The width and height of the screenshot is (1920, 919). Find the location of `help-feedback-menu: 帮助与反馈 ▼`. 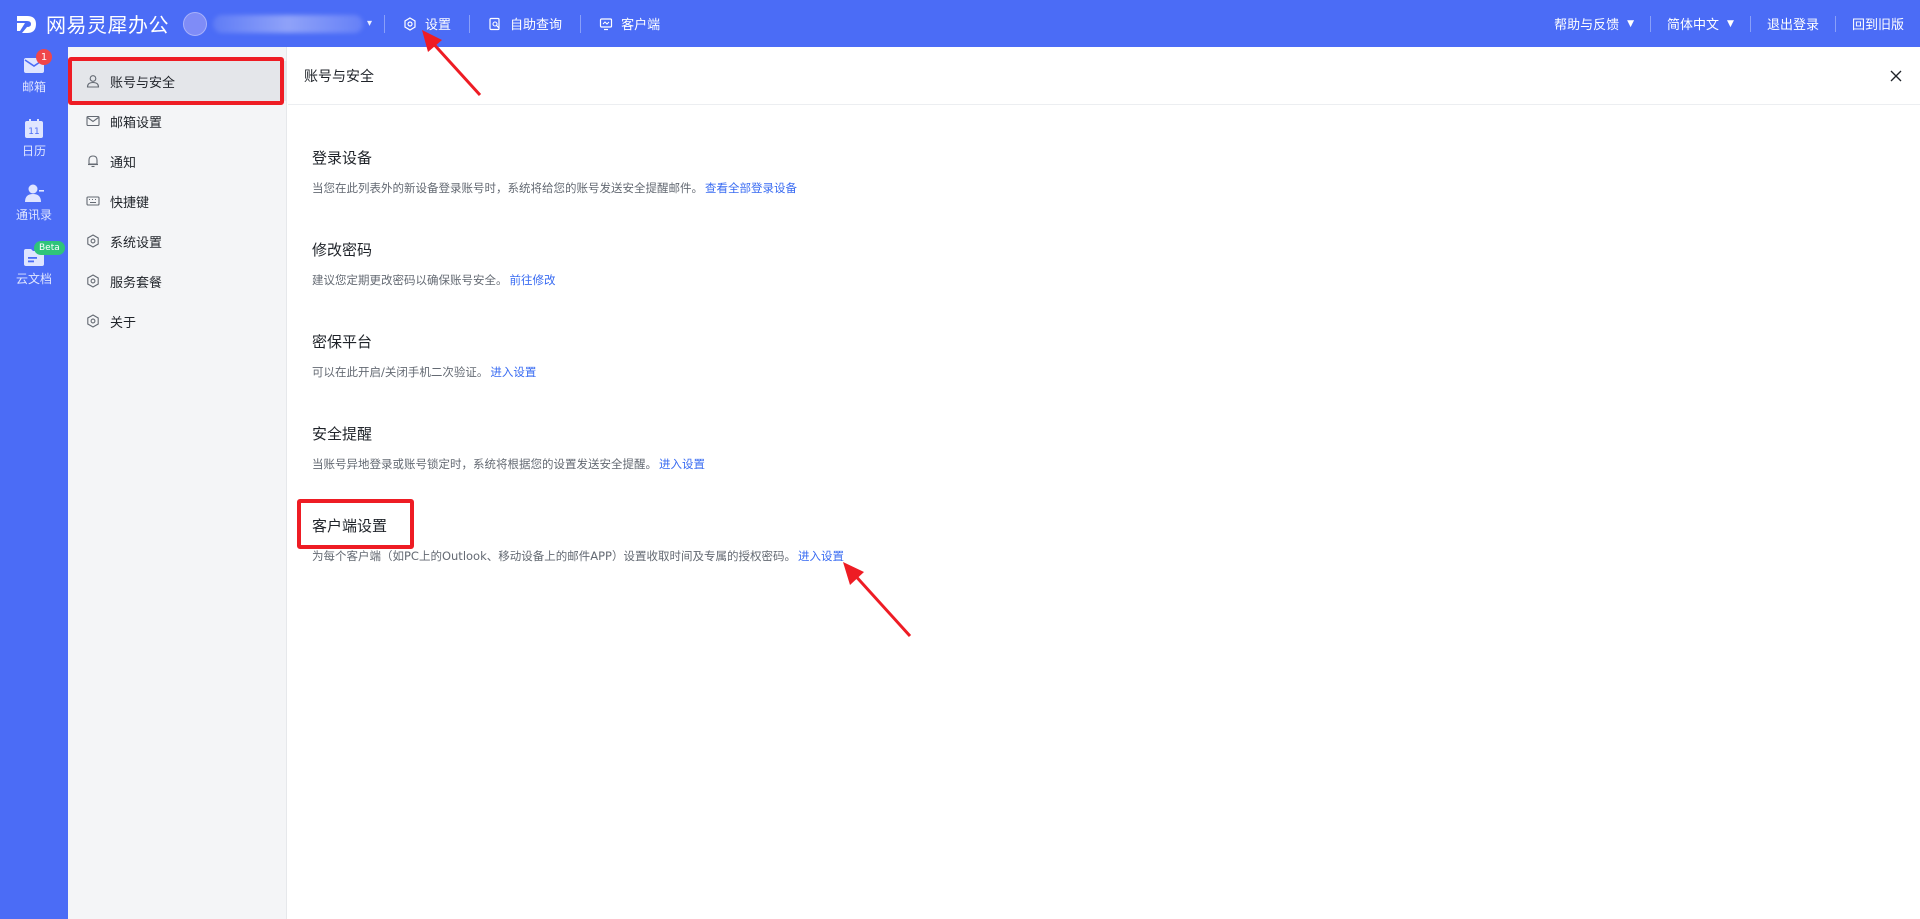

help-feedback-menu: 帮助与反馈 ▼ is located at coordinates (1594, 23).